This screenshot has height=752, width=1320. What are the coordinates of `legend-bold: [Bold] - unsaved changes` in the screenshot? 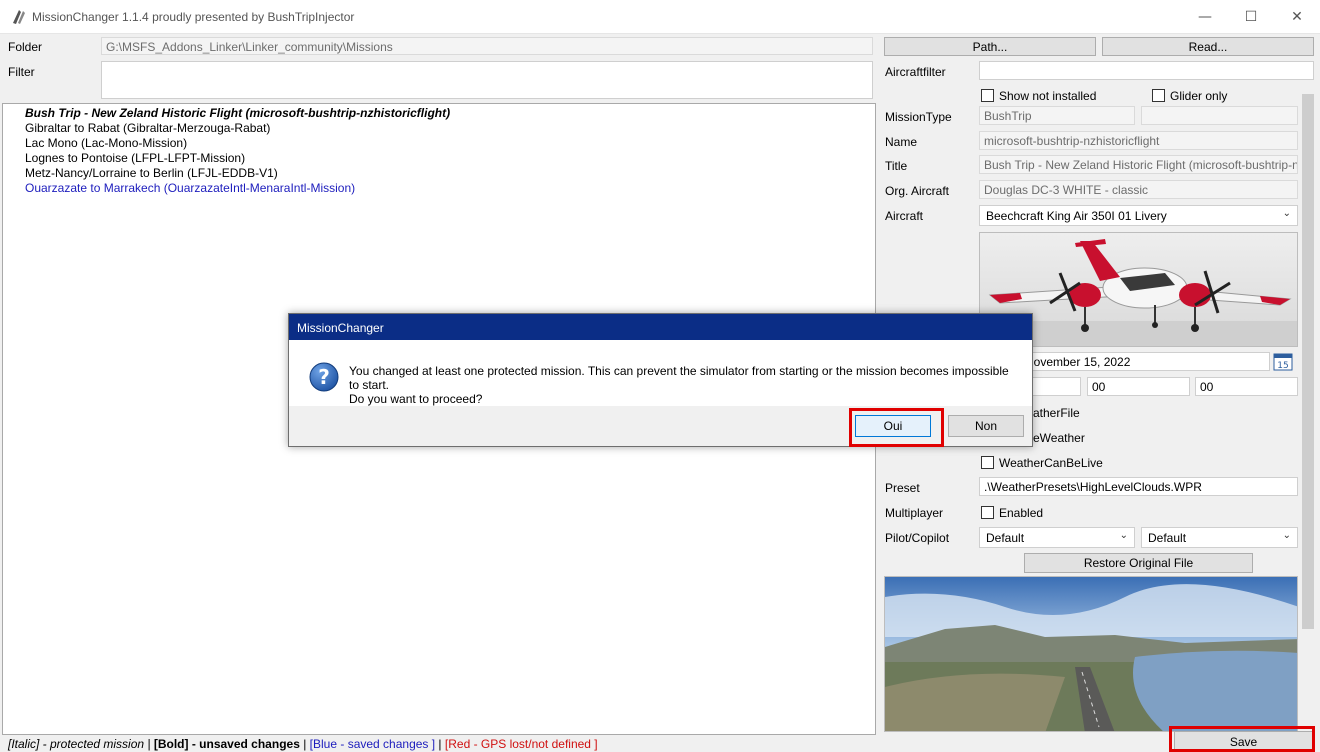 It's located at (226, 744).